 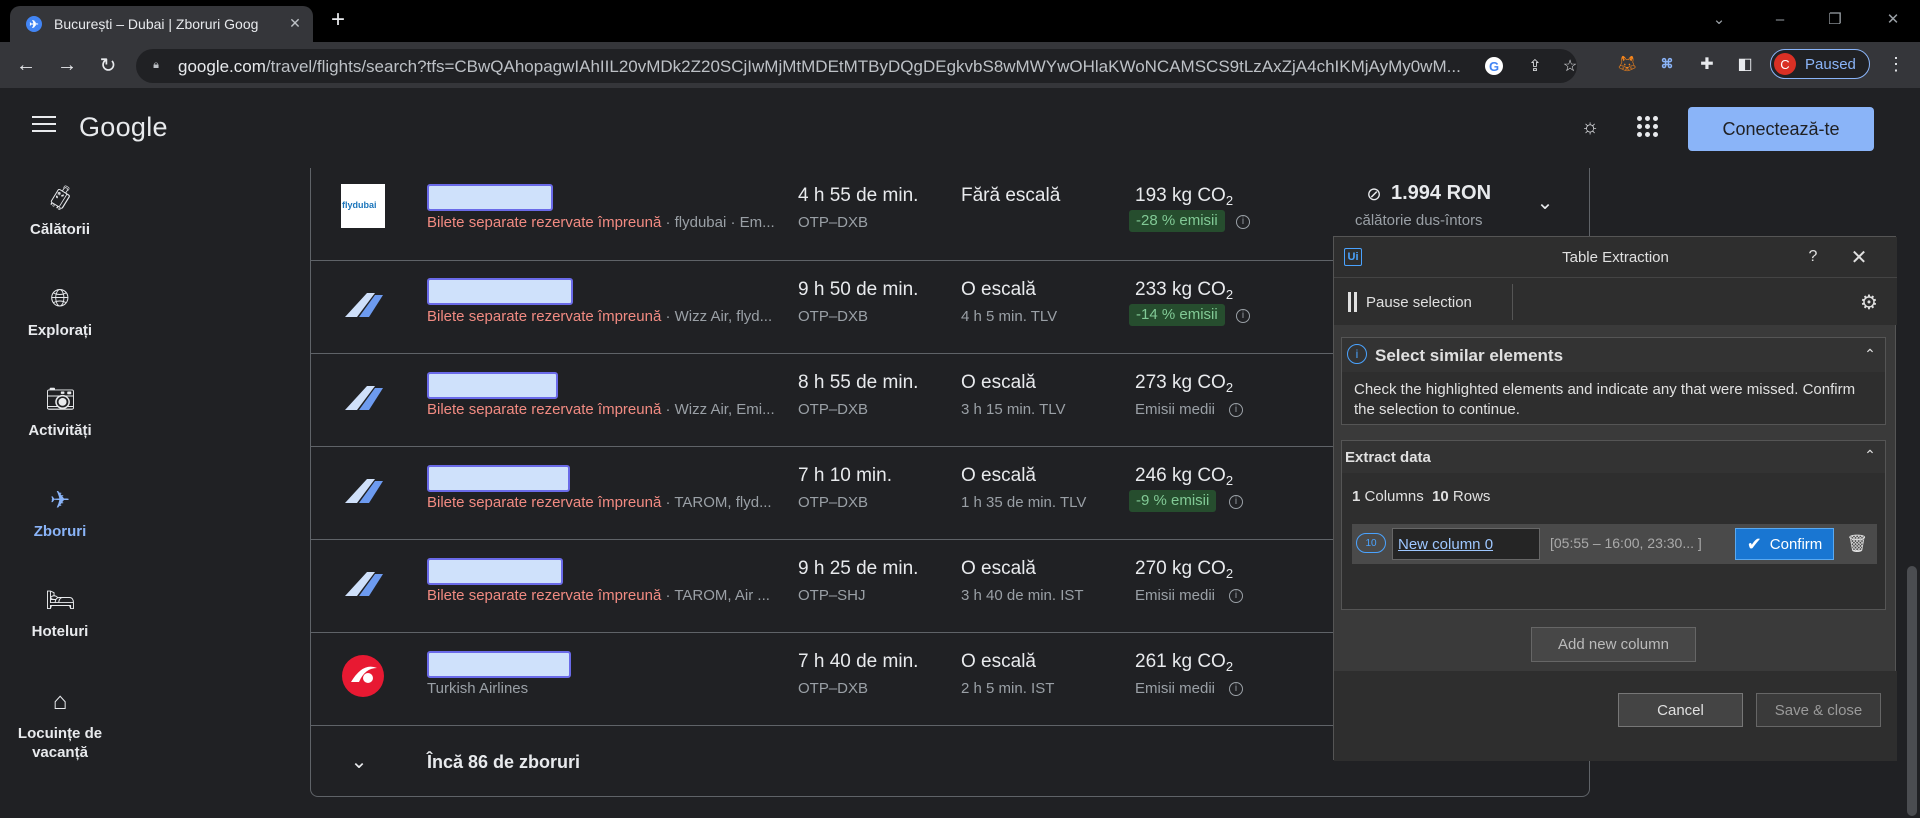 What do you see at coordinates (1859, 257) in the screenshot?
I see `close-icon: ✕` at bounding box center [1859, 257].